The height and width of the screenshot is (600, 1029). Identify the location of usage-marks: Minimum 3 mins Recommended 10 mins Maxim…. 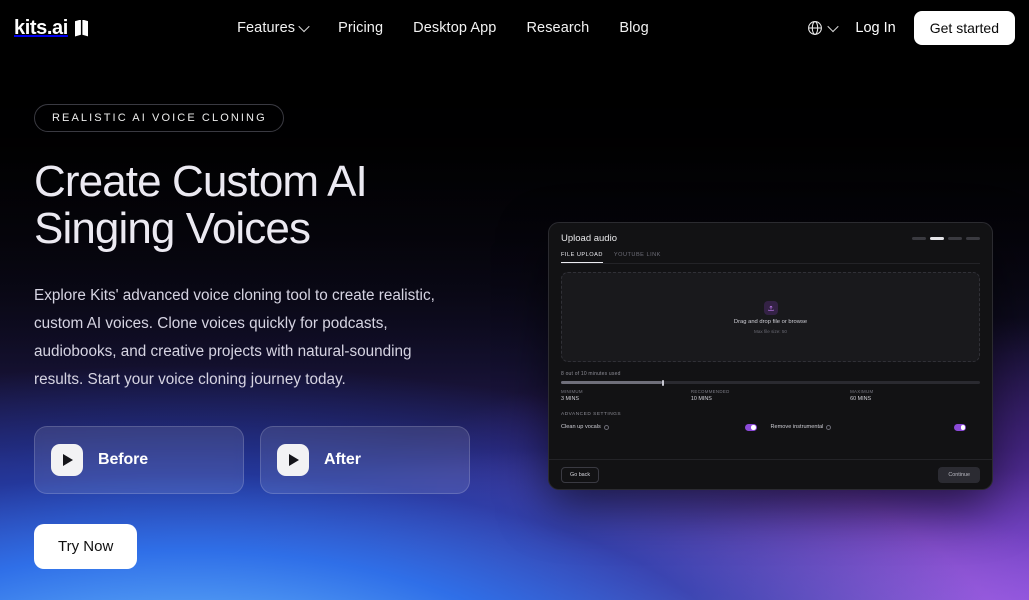
(770, 395).